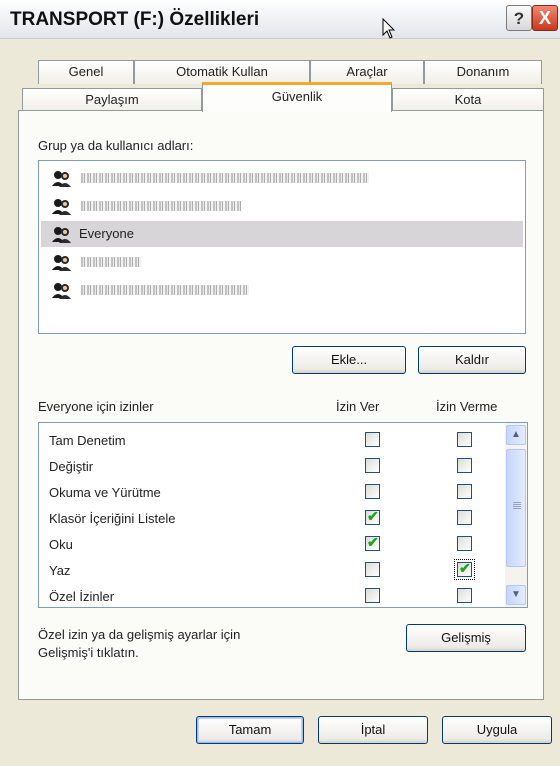 This screenshot has width=560, height=766. What do you see at coordinates (272, 518) in the screenshot?
I see `permission-row-list-folder: Klasör İçeriğini Listele ✔` at bounding box center [272, 518].